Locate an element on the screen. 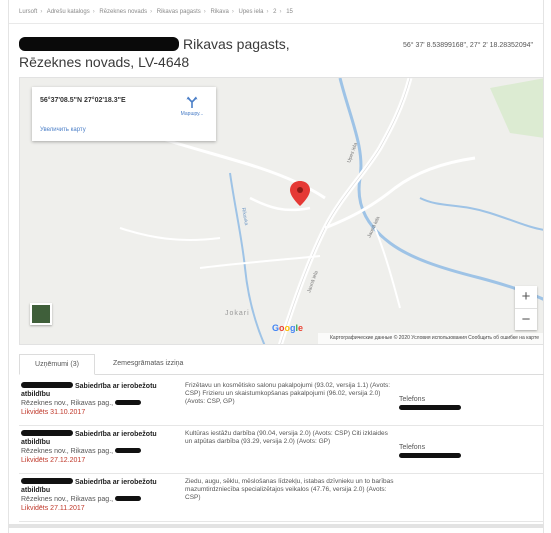 This screenshot has height=533, width=551. google-letter: G is located at coordinates (276, 328).